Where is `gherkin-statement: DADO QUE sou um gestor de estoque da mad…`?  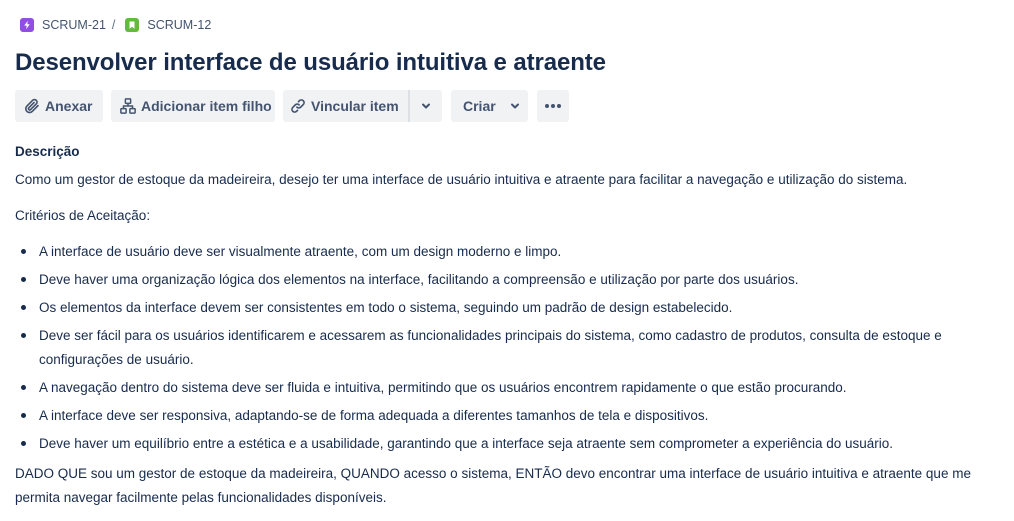
gherkin-statement: DADO QUE sou um gestor de estoque da mad… is located at coordinates (493, 485).